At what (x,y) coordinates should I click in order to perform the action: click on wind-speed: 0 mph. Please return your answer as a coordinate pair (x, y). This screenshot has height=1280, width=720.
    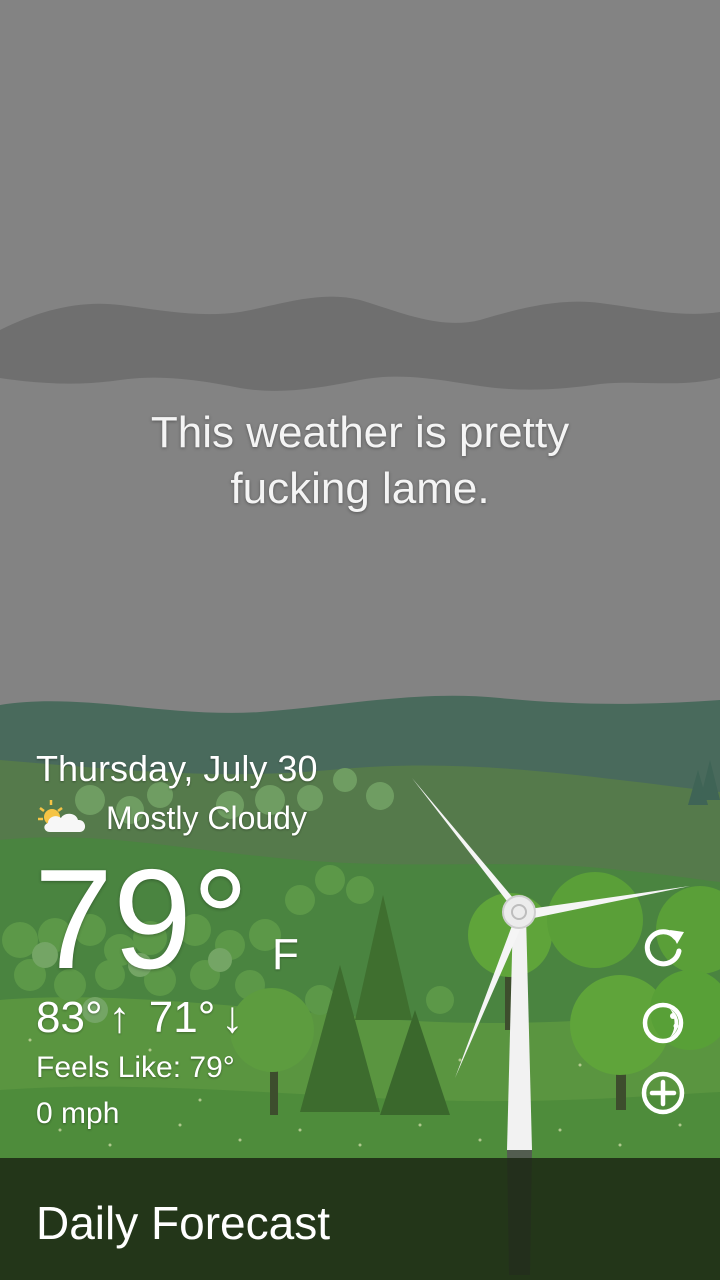
    Looking at the image, I should click on (78, 1113).